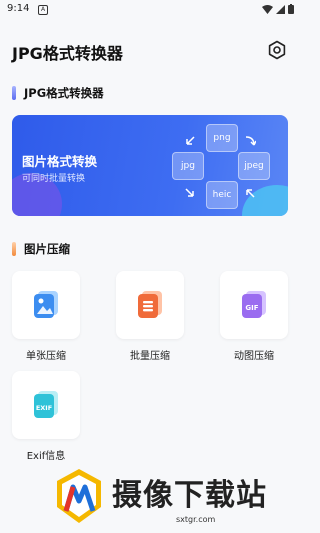 Image resolution: width=320 pixels, height=533 pixels. I want to click on signal-icon, so click(280, 9).